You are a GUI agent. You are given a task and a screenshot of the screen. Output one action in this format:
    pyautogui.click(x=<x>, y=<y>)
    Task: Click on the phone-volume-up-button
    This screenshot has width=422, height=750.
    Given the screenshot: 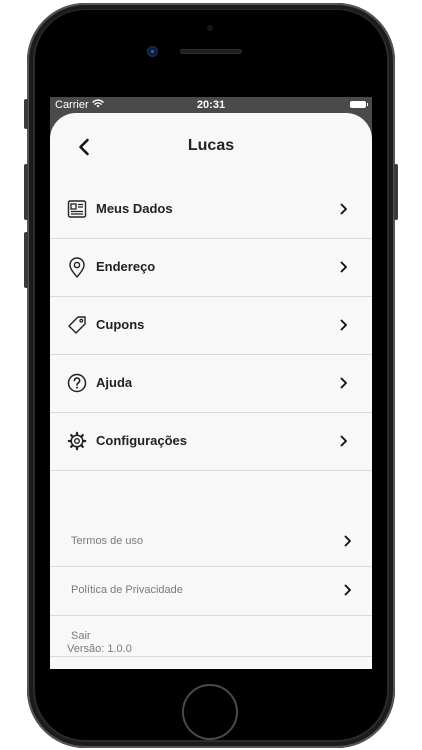 What is the action you would take?
    pyautogui.click(x=26, y=192)
    